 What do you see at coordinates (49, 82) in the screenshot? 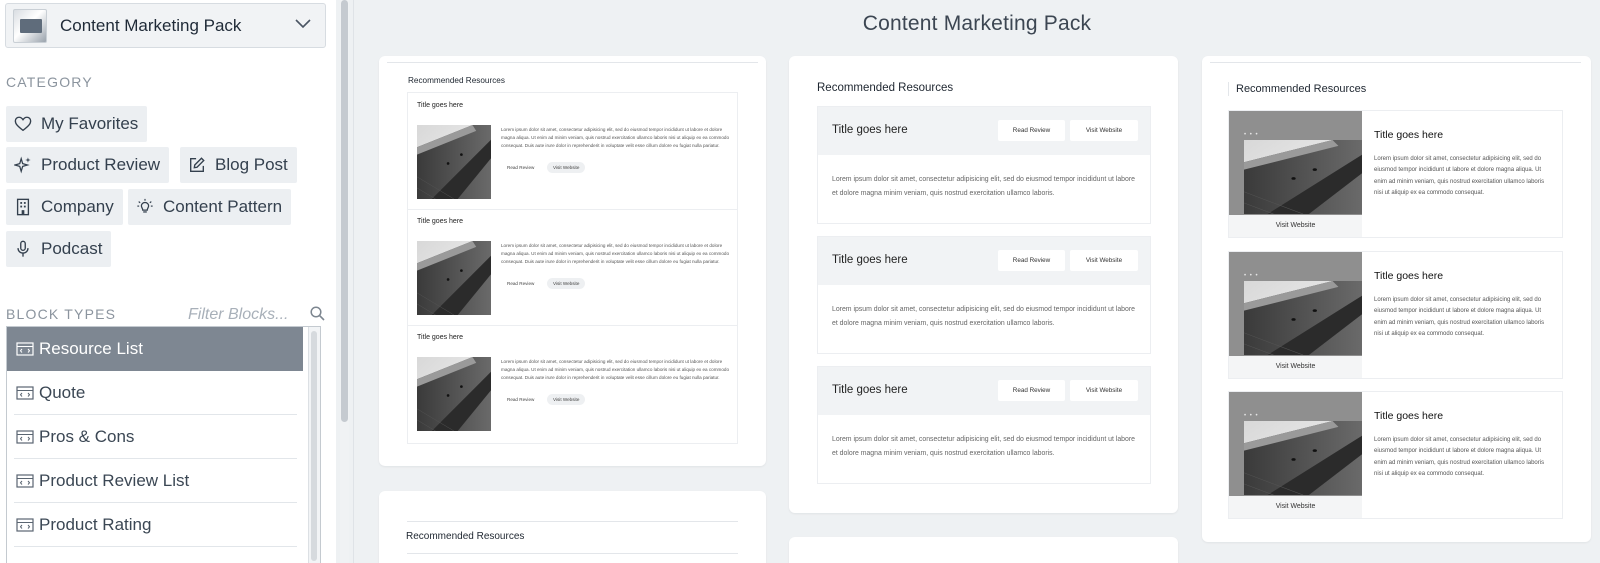
I see `category-label: CATEGORY` at bounding box center [49, 82].